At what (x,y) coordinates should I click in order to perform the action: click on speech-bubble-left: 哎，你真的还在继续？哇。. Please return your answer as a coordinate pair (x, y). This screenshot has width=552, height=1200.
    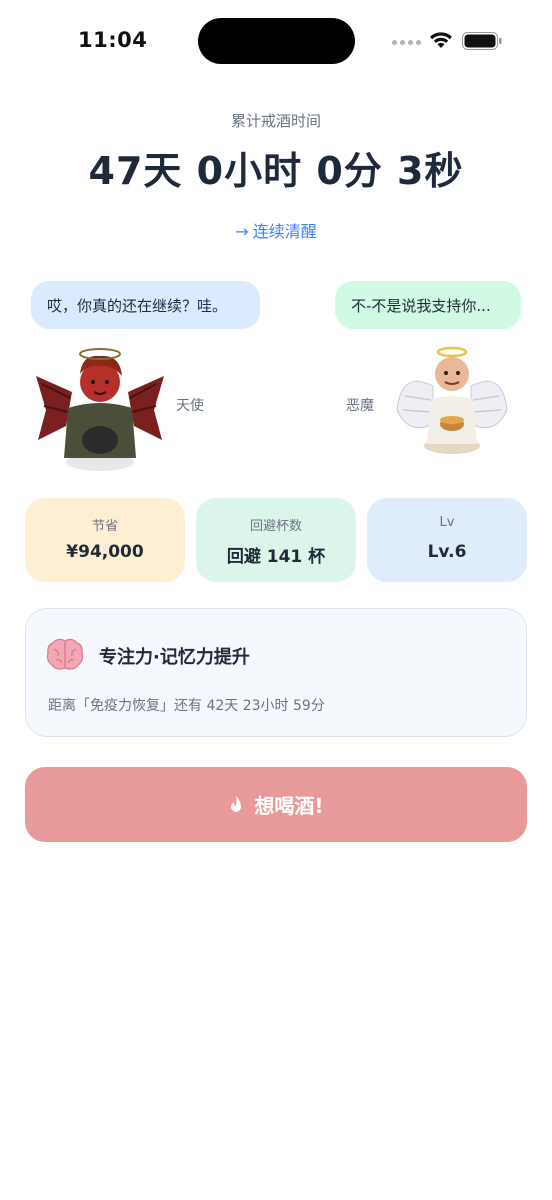
    Looking at the image, I should click on (145, 305).